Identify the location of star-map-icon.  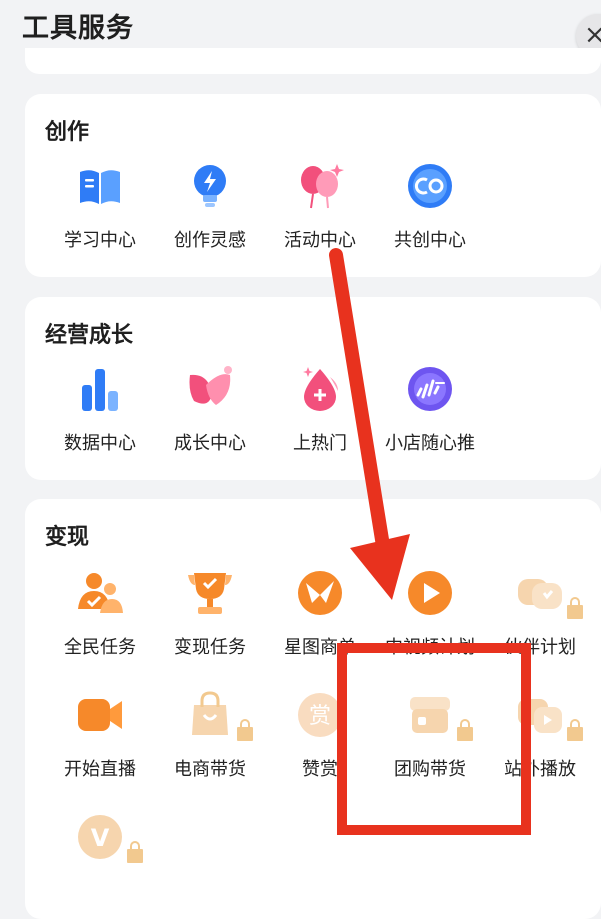
(320, 593).